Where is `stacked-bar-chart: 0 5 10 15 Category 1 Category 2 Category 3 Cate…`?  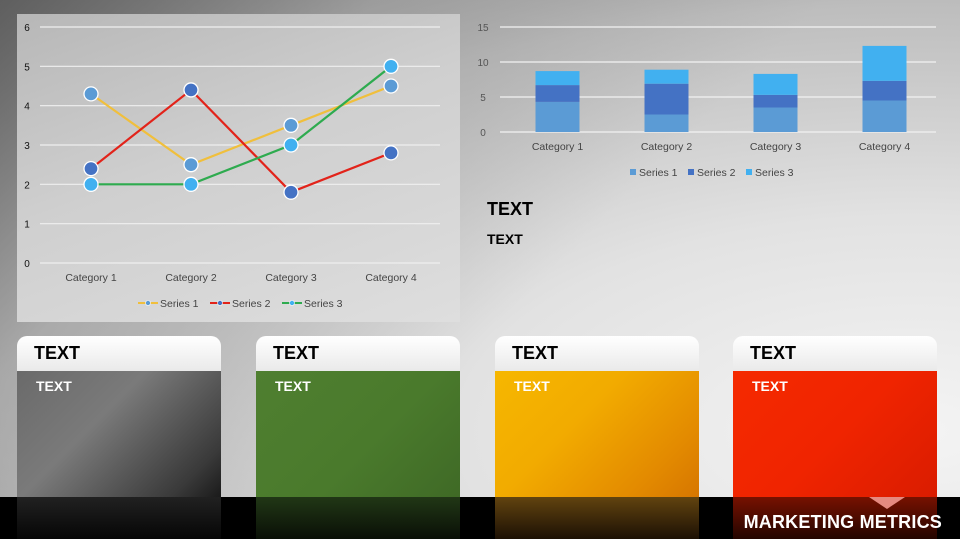 stacked-bar-chart: 0 5 10 15 Category 1 Category 2 Category 3 Cate… is located at coordinates (706, 101).